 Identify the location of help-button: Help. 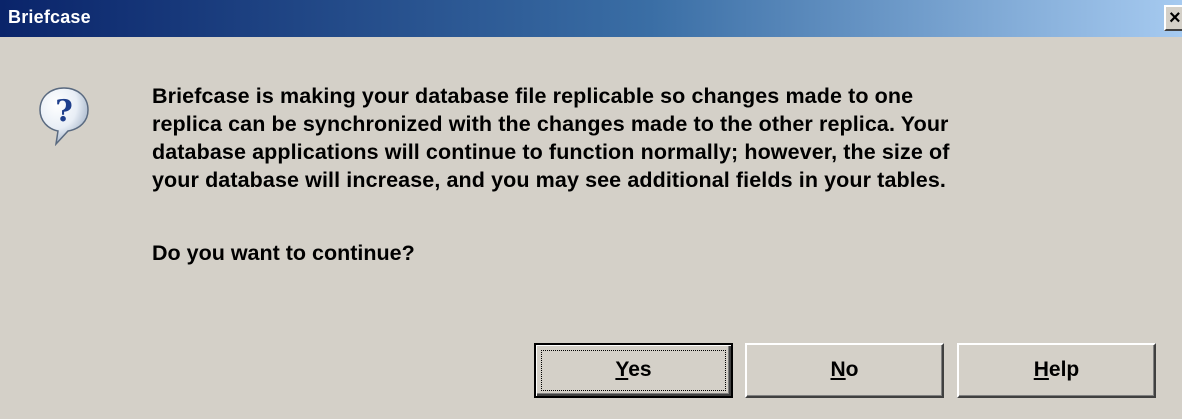
(1056, 370).